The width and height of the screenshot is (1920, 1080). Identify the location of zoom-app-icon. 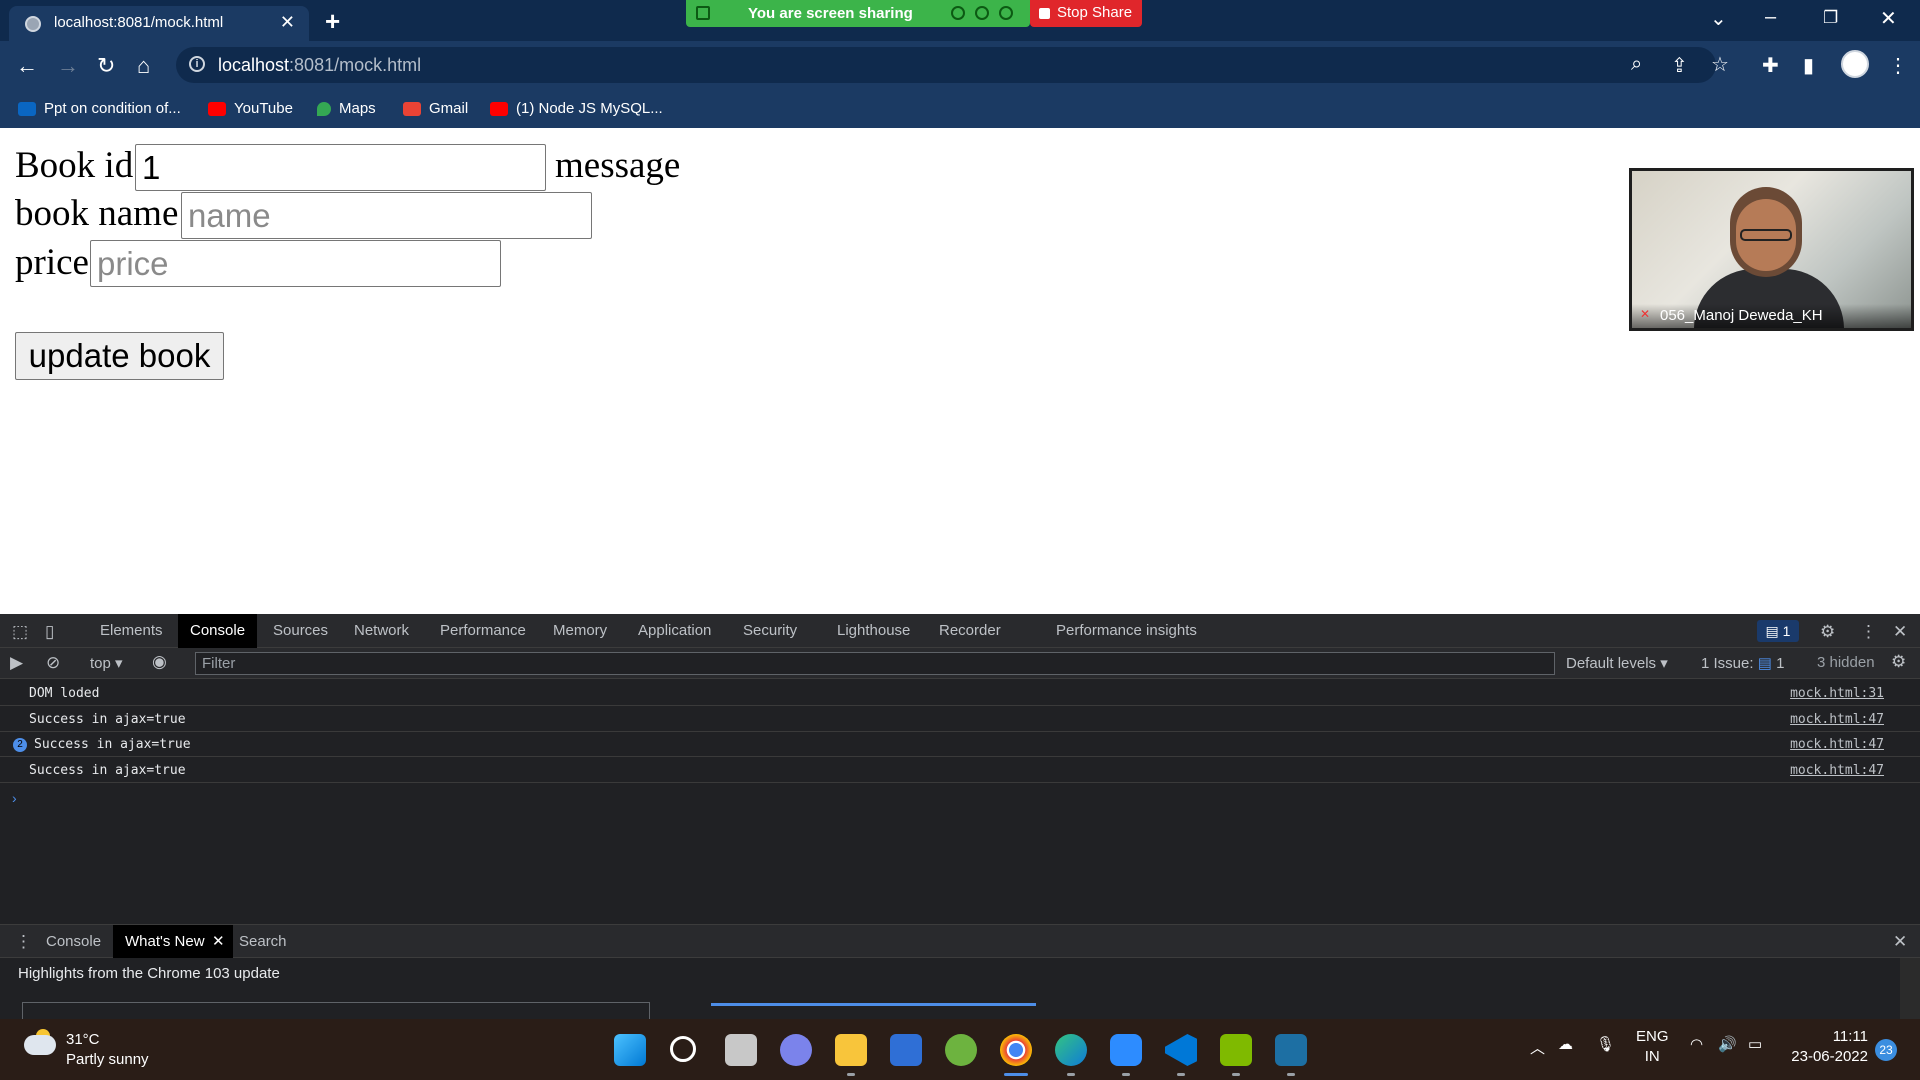
(1126, 1050).